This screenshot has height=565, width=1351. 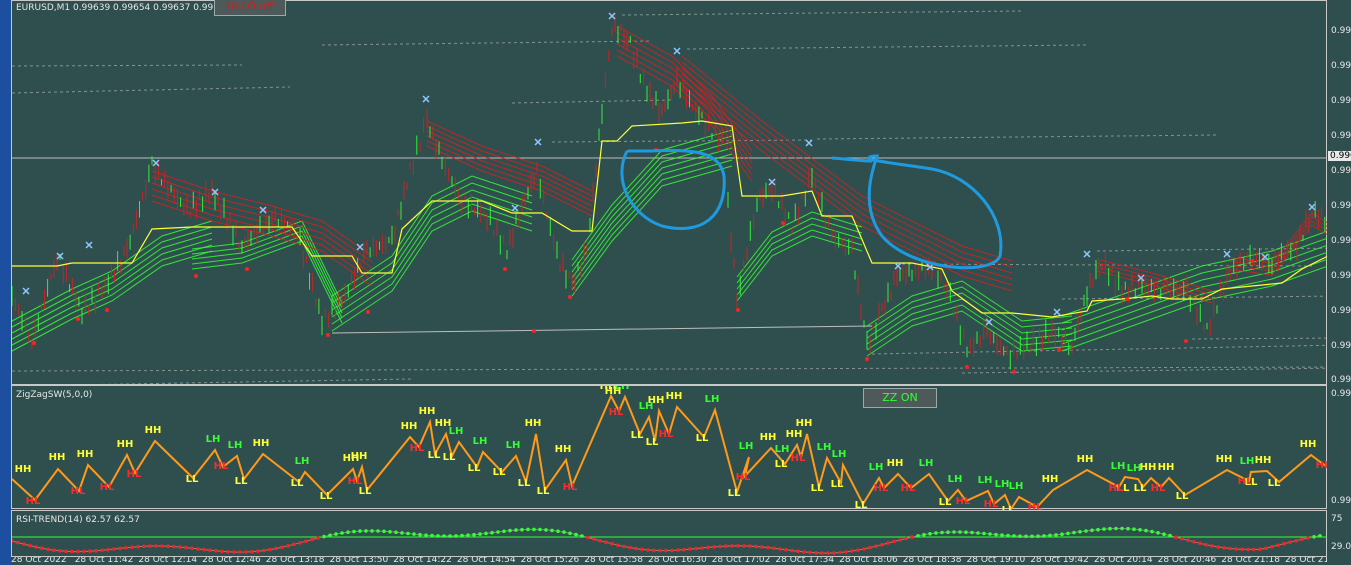 What do you see at coordinates (250, 8) in the screenshot?
I see `hilo-toggle-button: Hi-LO off` at bounding box center [250, 8].